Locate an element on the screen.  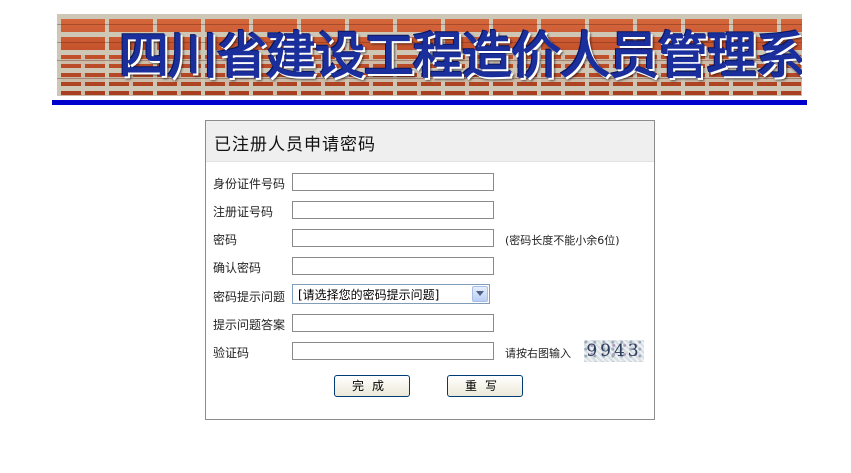
captcha-label: 验证码 is located at coordinates (231, 353).